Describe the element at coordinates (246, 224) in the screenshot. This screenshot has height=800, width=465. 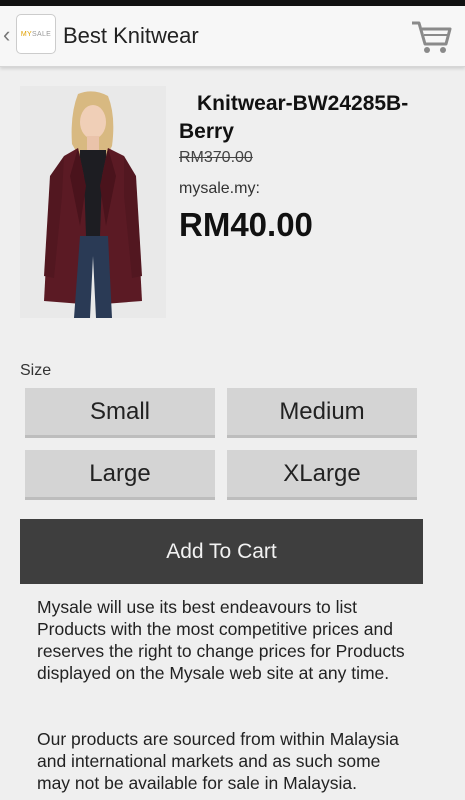
I see `sale-price: RM40.00` at that location.